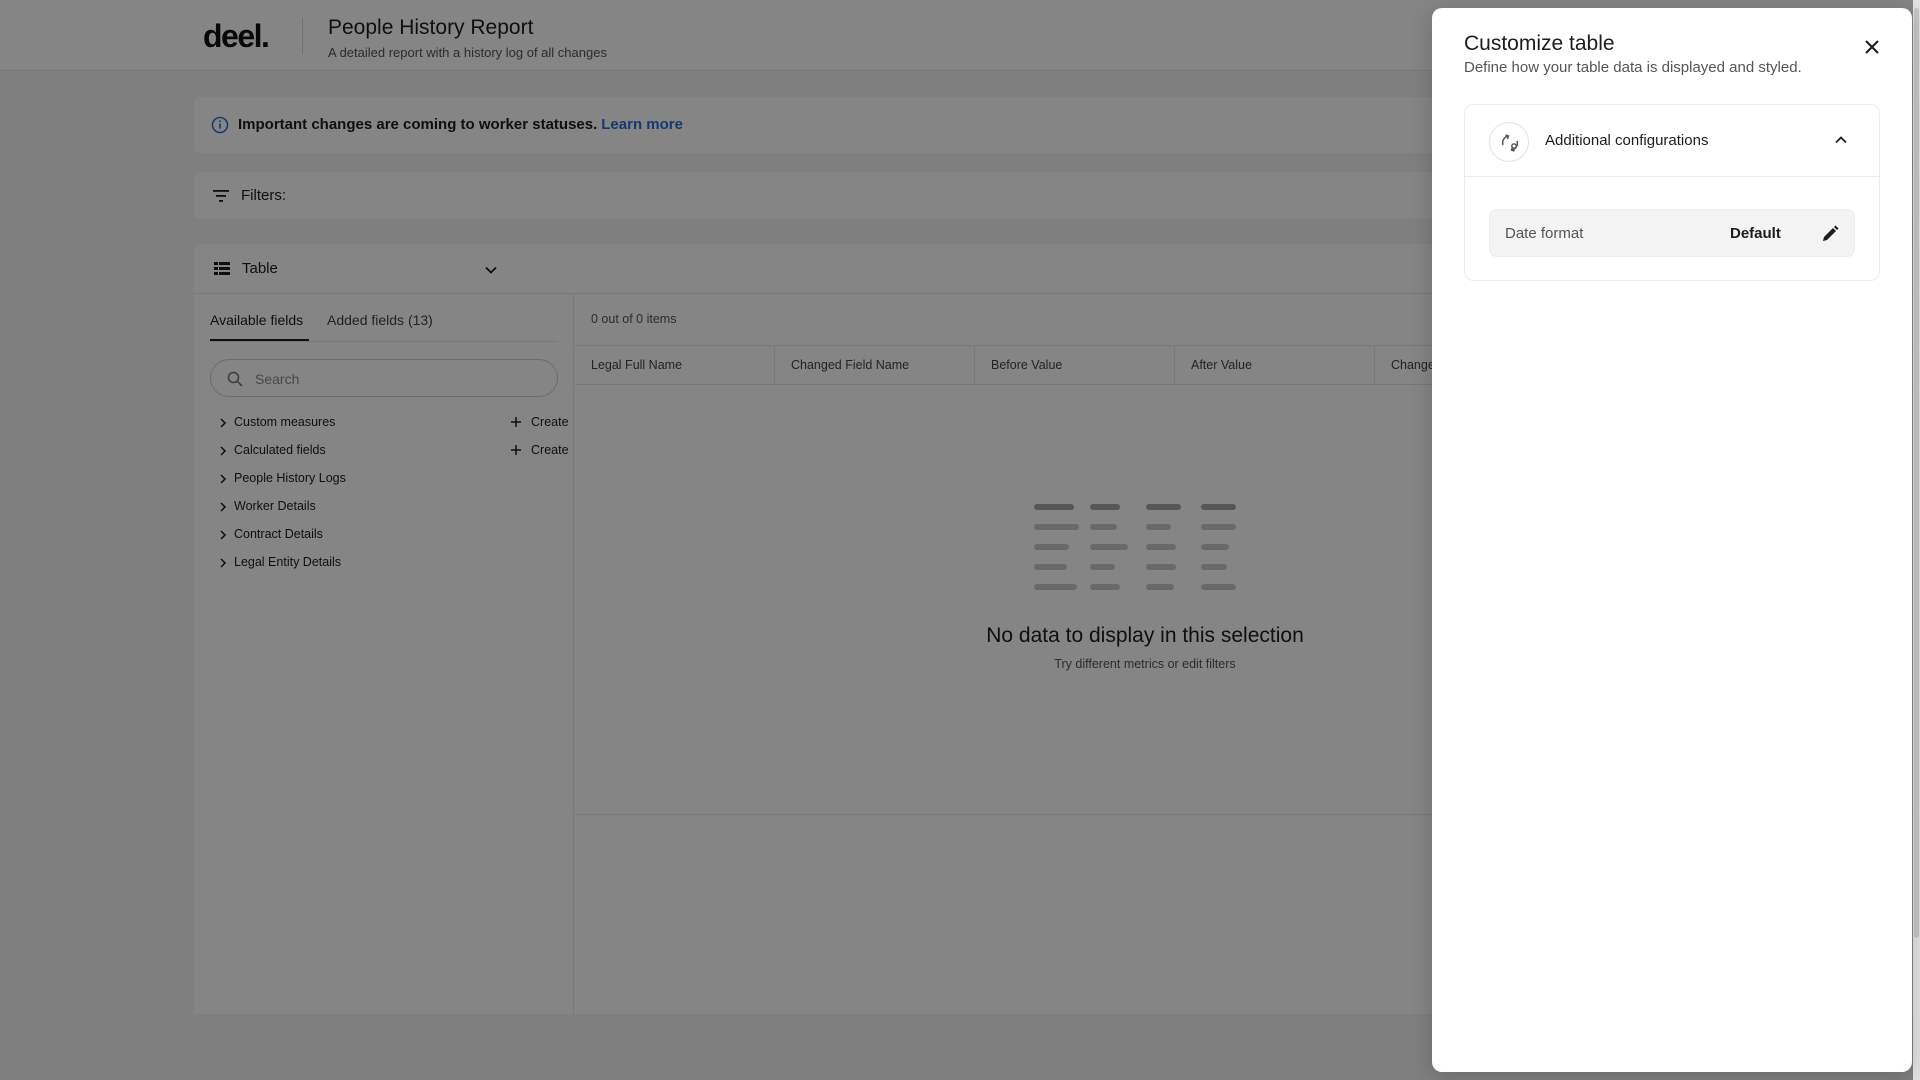 This screenshot has height=1080, width=1920. I want to click on pencil-icon, so click(1831, 233).